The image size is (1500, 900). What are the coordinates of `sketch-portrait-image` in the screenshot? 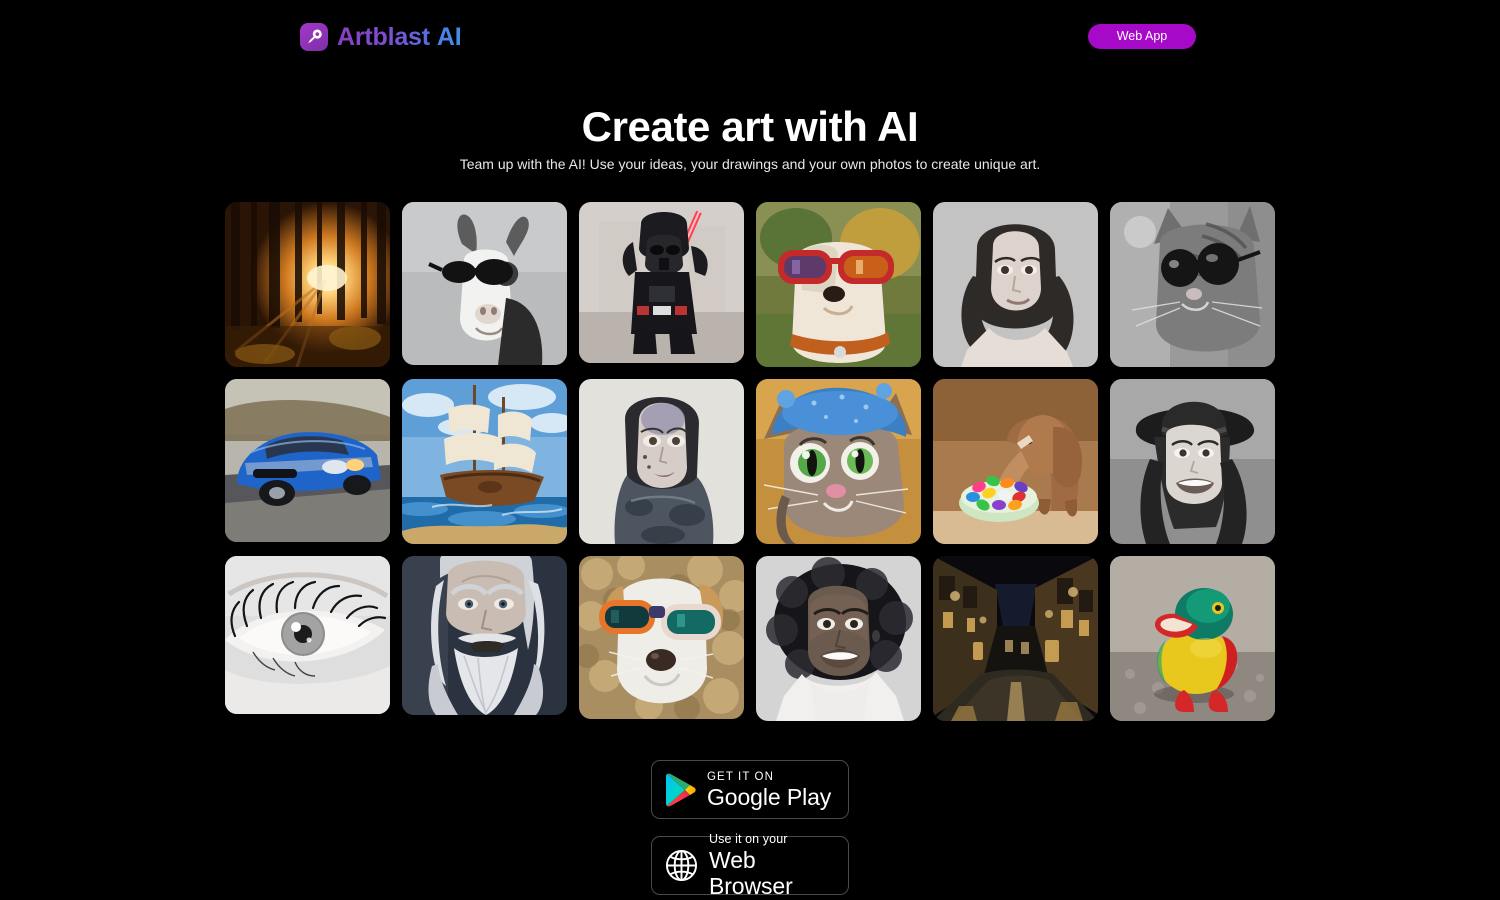 It's located at (661, 461).